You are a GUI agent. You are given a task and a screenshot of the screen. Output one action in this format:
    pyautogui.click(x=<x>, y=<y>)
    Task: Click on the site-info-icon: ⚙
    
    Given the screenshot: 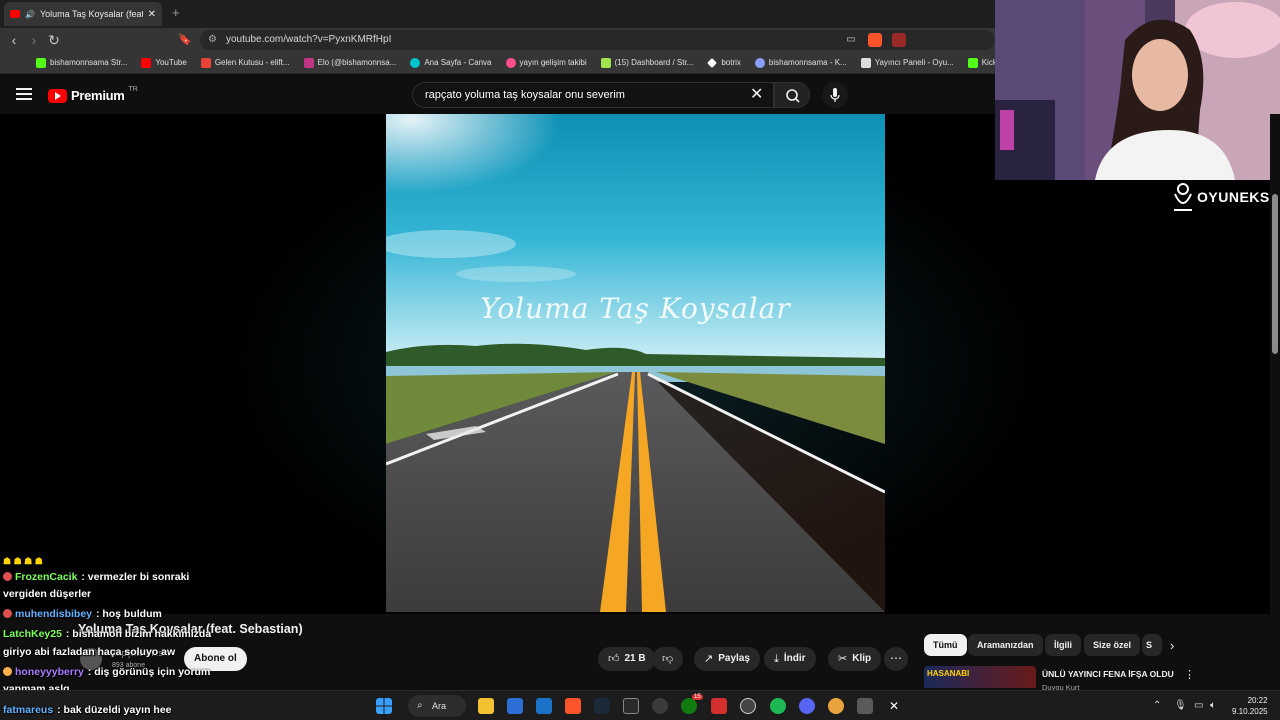 What is the action you would take?
    pyautogui.click(x=212, y=40)
    